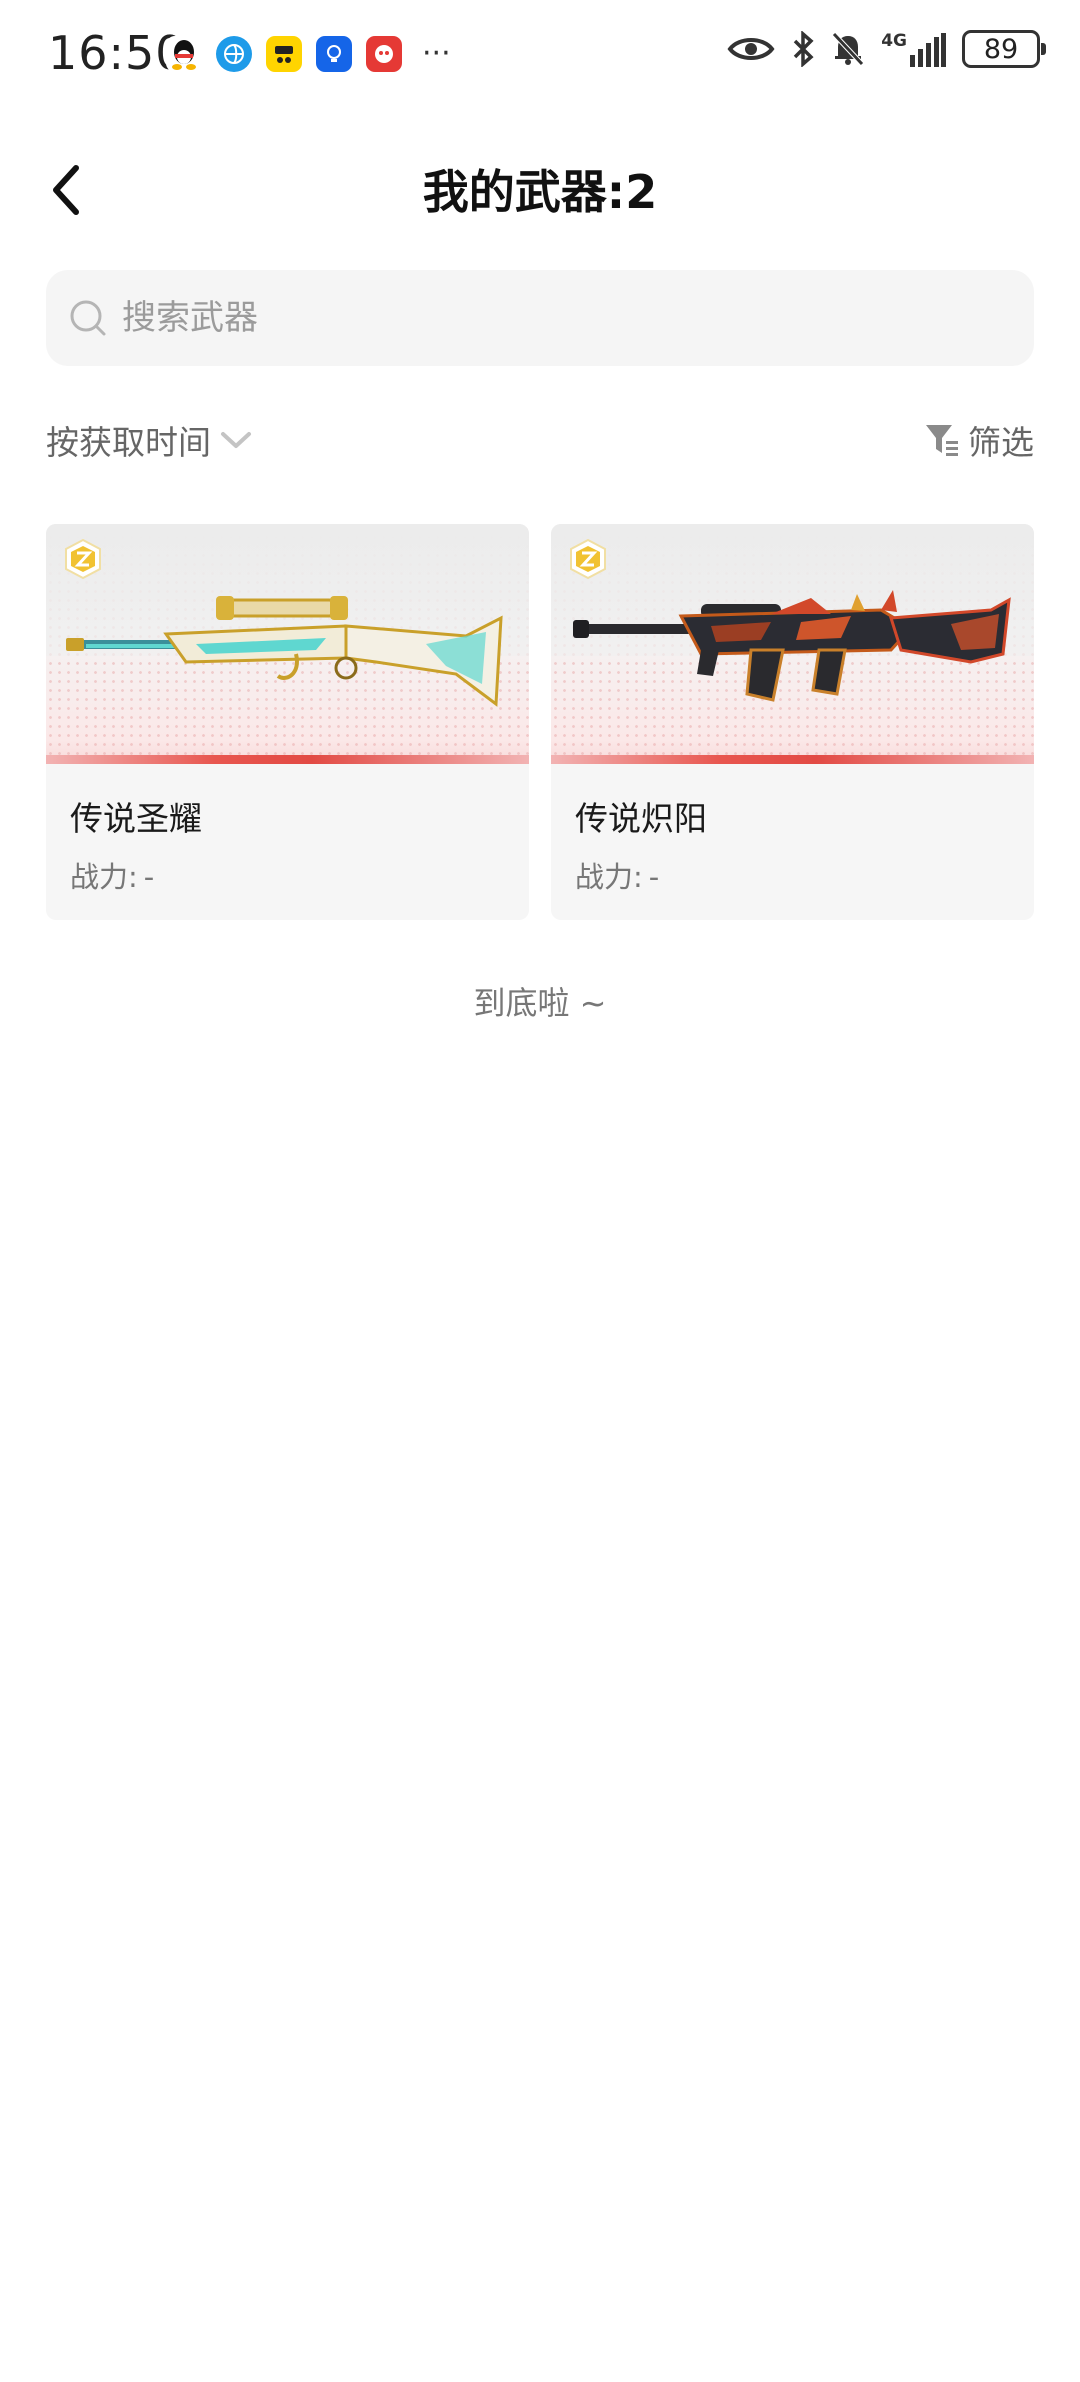 The height and width of the screenshot is (2382, 1080). I want to click on bulb-icon, so click(334, 54).